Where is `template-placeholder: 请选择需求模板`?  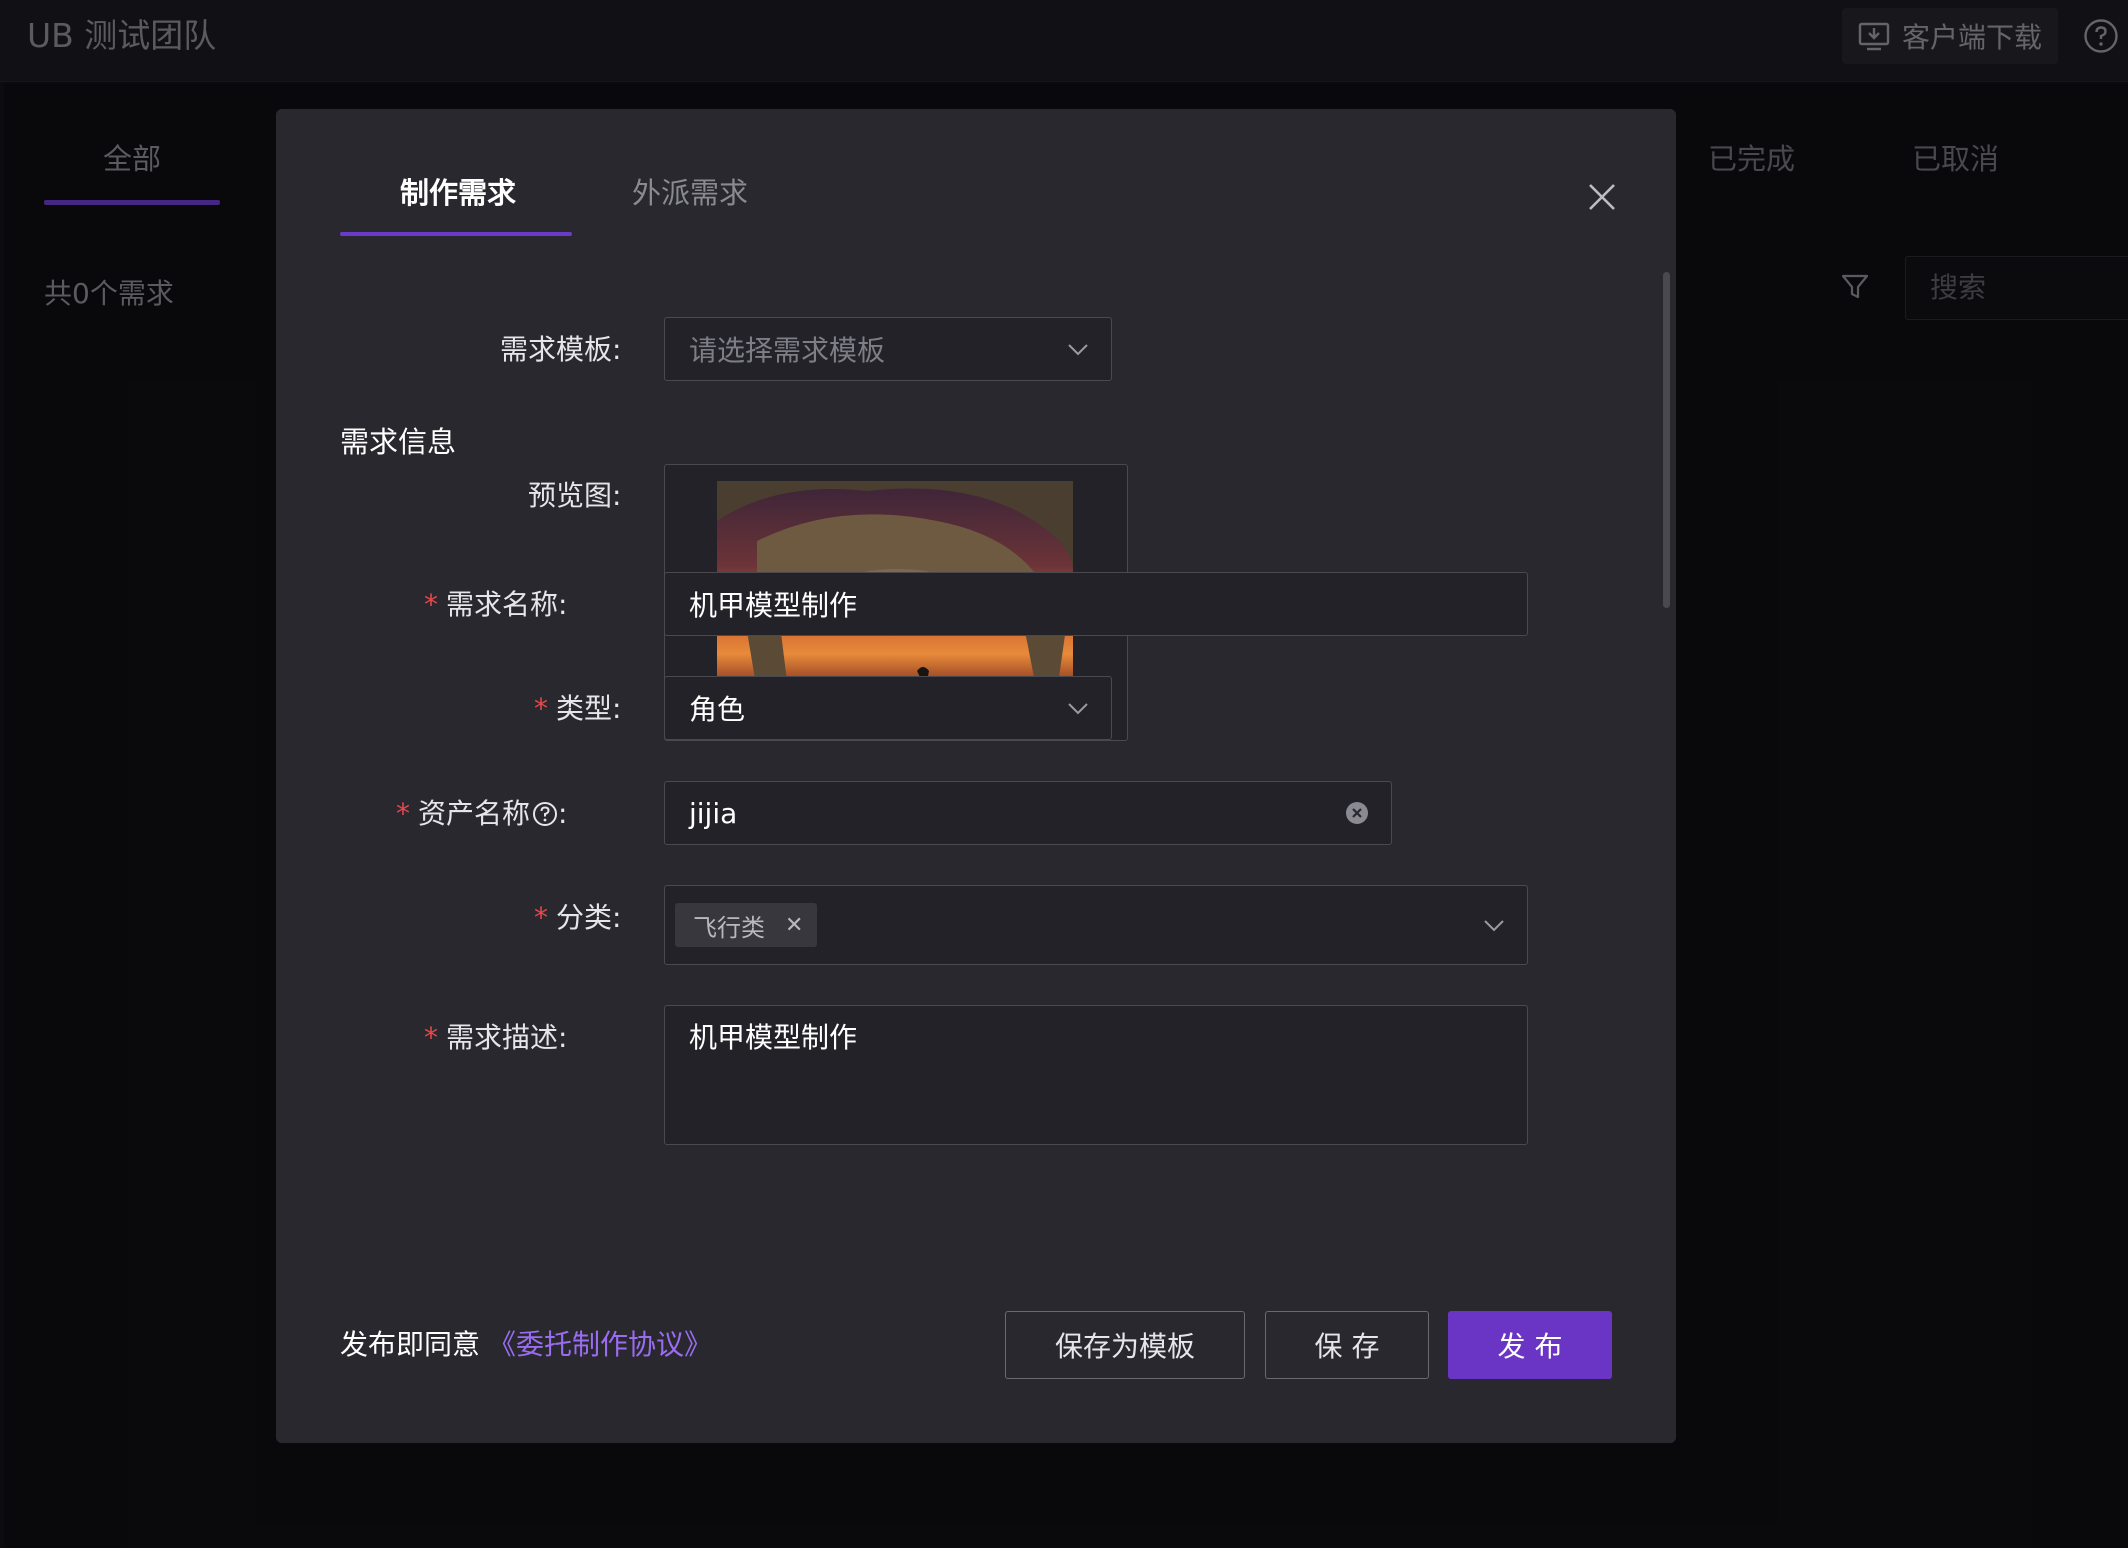 template-placeholder: 请选择需求模板 is located at coordinates (787, 350).